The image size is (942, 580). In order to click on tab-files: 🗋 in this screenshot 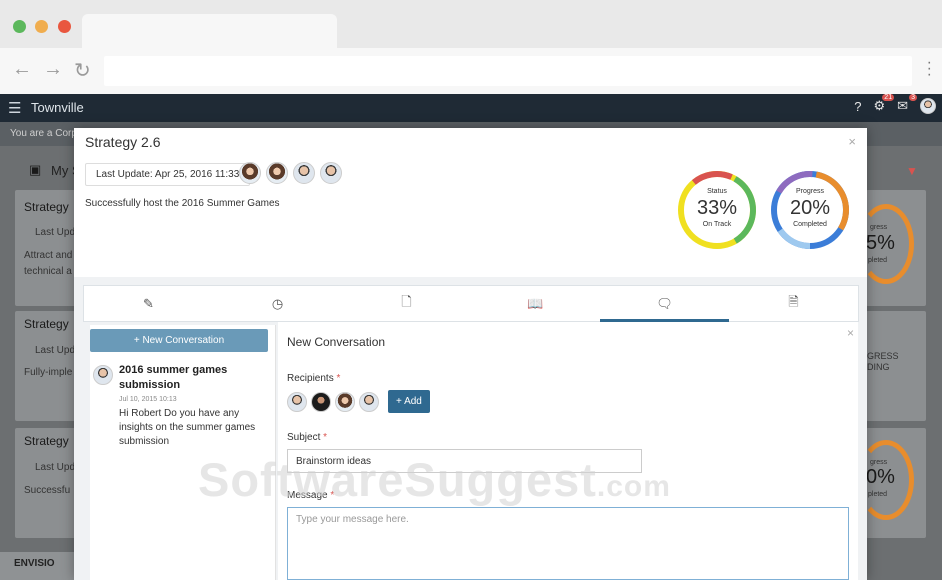, I will do `click(406, 303)`.